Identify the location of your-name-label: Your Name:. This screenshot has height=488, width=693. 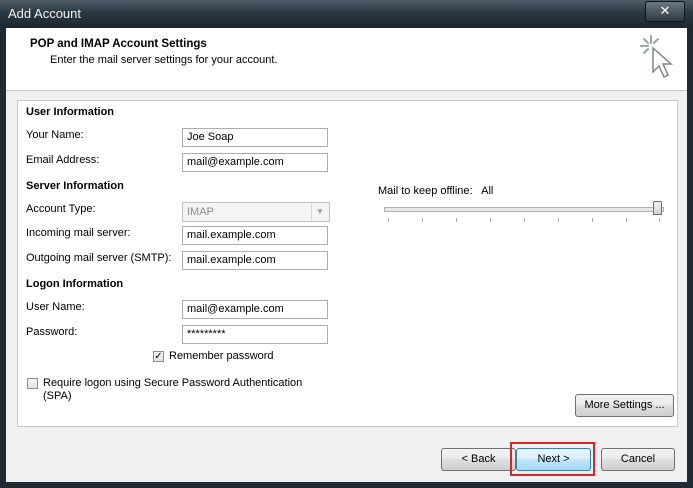
(55, 135).